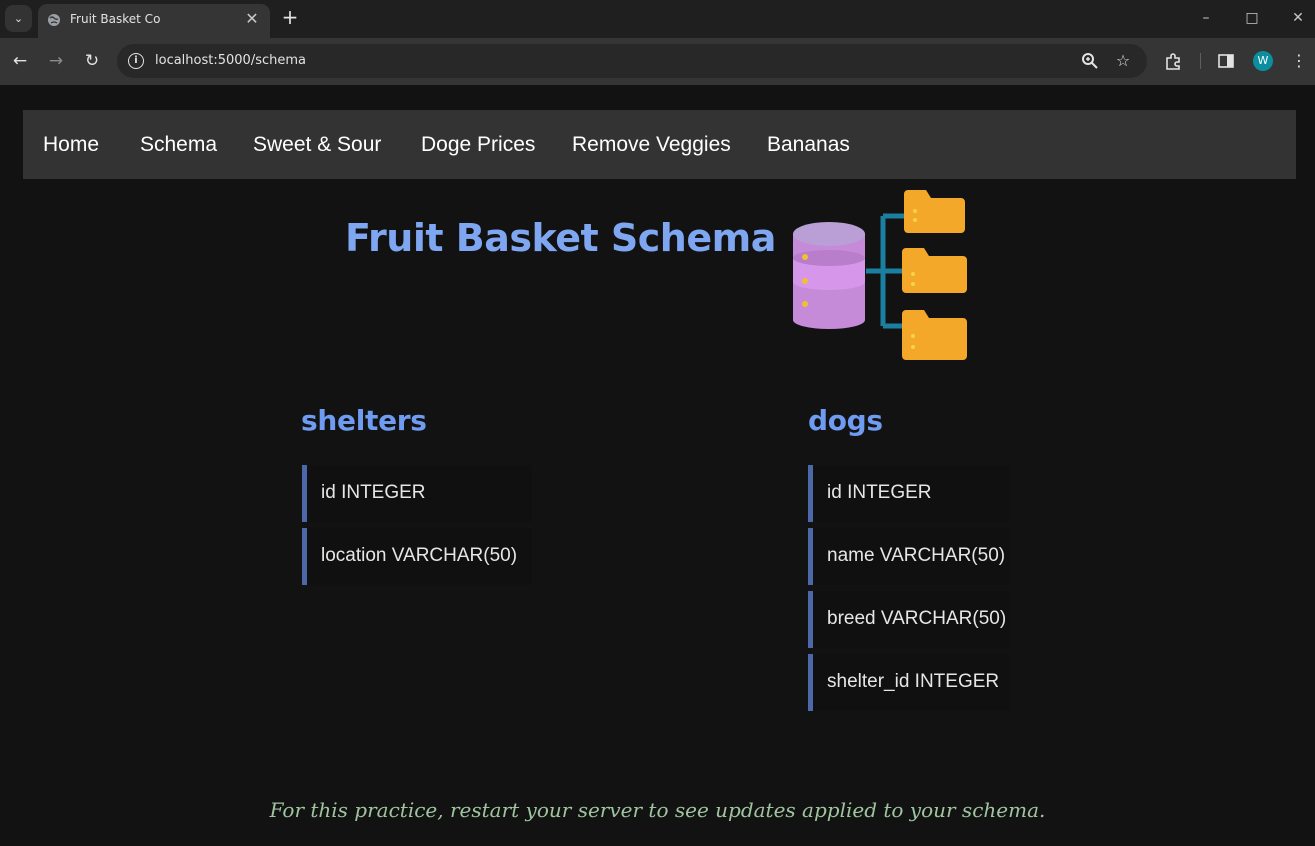  Describe the element at coordinates (317, 145) in the screenshot. I see `nav-link-sweet-sour: Sweet & Sour` at that location.